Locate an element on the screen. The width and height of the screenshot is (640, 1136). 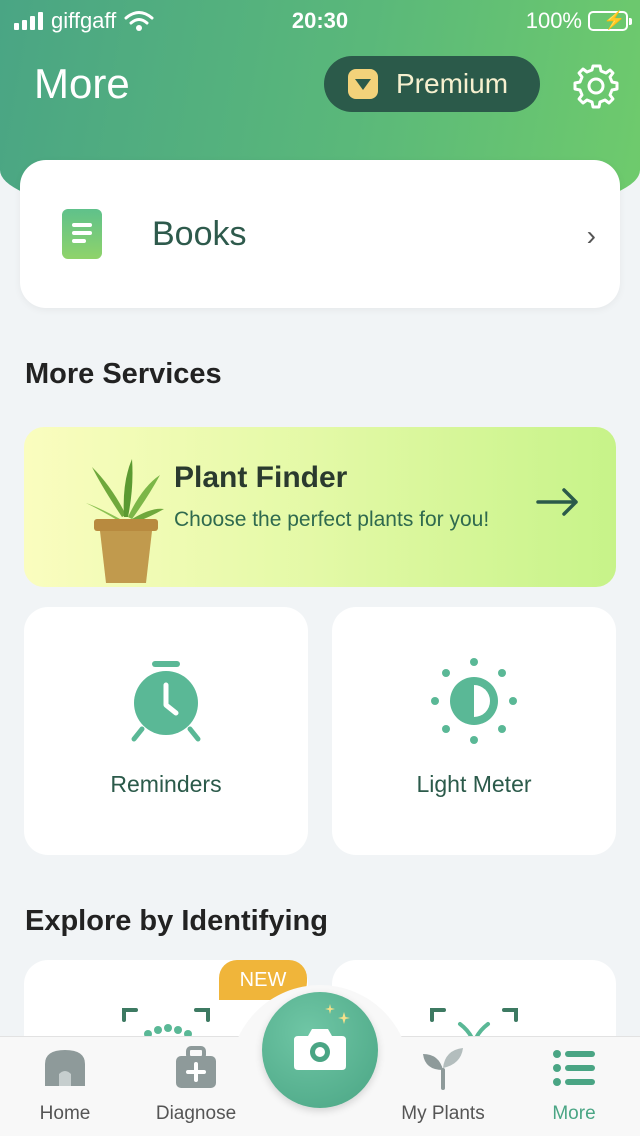
tab-diagnose: Diagnose is located at coordinates (196, 1085).